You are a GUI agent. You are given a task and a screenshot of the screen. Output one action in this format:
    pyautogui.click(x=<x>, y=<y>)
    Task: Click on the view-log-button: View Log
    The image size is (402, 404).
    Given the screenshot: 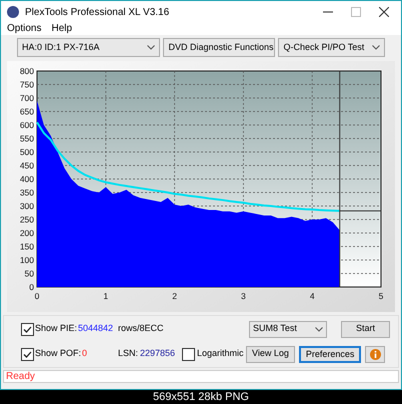 What is the action you would take?
    pyautogui.click(x=270, y=354)
    